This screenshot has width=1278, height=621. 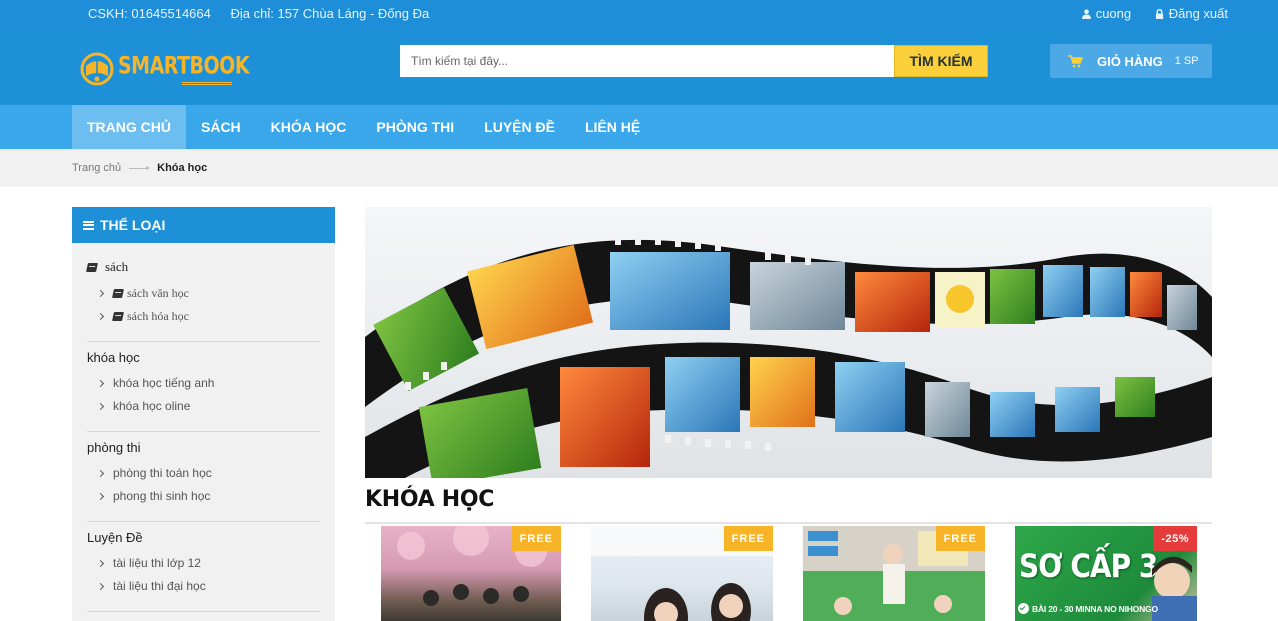 What do you see at coordinates (639, 168) in the screenshot?
I see `breadcrumb: Trang chủ Khóa học` at bounding box center [639, 168].